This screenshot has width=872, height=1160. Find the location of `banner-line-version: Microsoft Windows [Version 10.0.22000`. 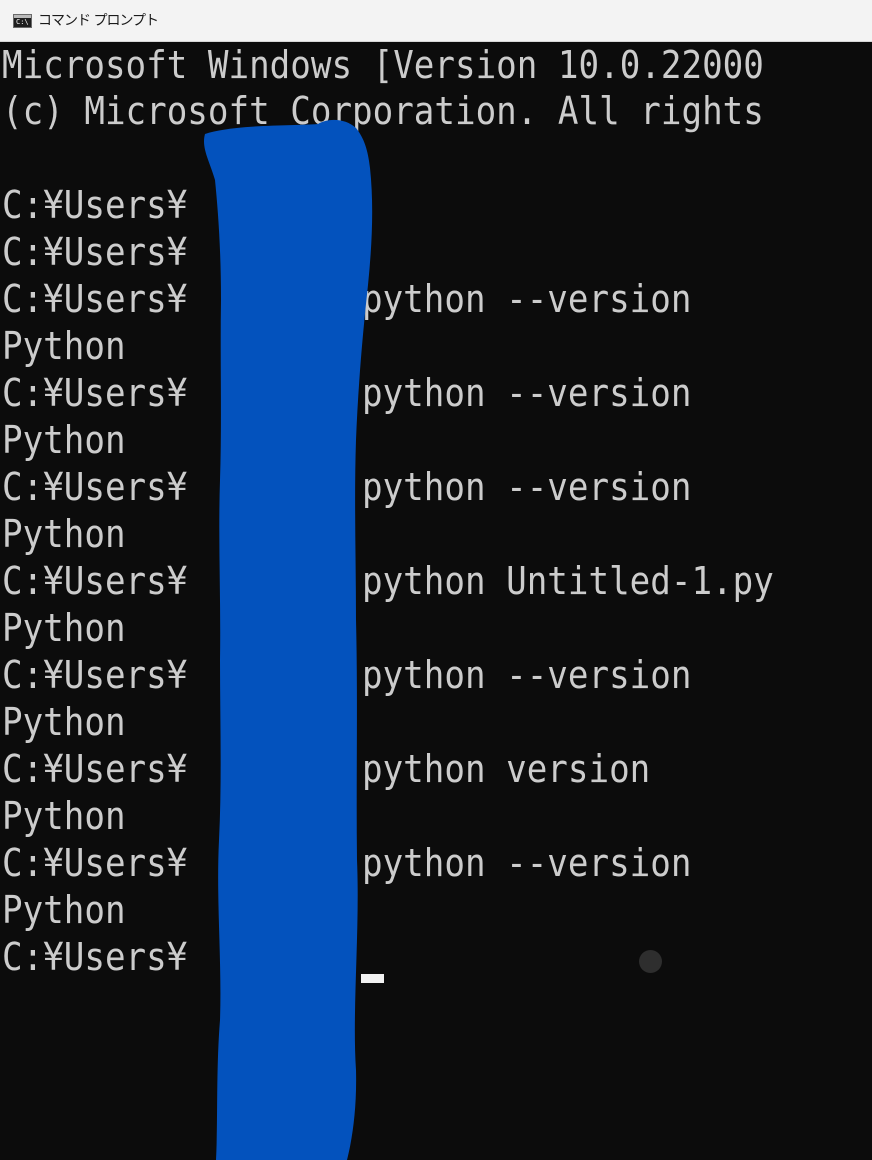

banner-line-version: Microsoft Windows [Version 10.0.22000 is located at coordinates (383, 65).